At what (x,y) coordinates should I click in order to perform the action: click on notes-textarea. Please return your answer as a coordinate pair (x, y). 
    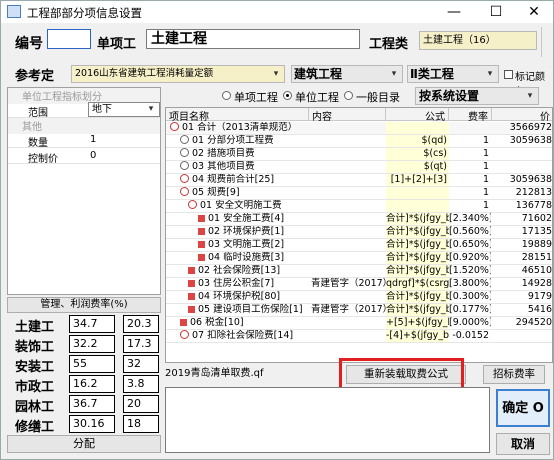
    Looking at the image, I should click on (327, 420).